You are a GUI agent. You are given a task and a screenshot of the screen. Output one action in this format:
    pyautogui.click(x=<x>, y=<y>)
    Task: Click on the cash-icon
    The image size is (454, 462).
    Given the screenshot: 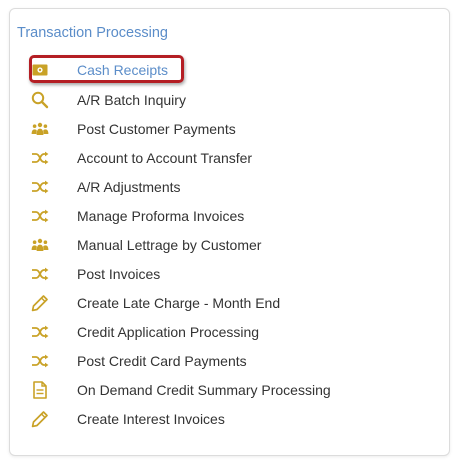 What is the action you would take?
    pyautogui.click(x=40, y=70)
    